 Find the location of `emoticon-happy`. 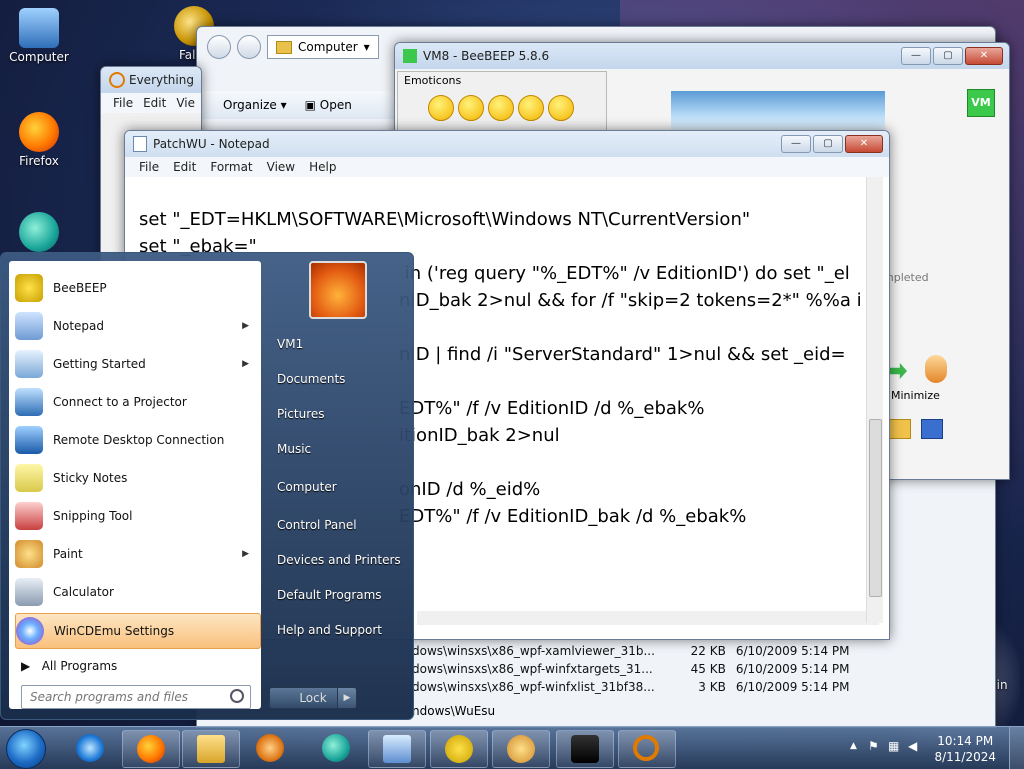

emoticon-happy is located at coordinates (531, 108).